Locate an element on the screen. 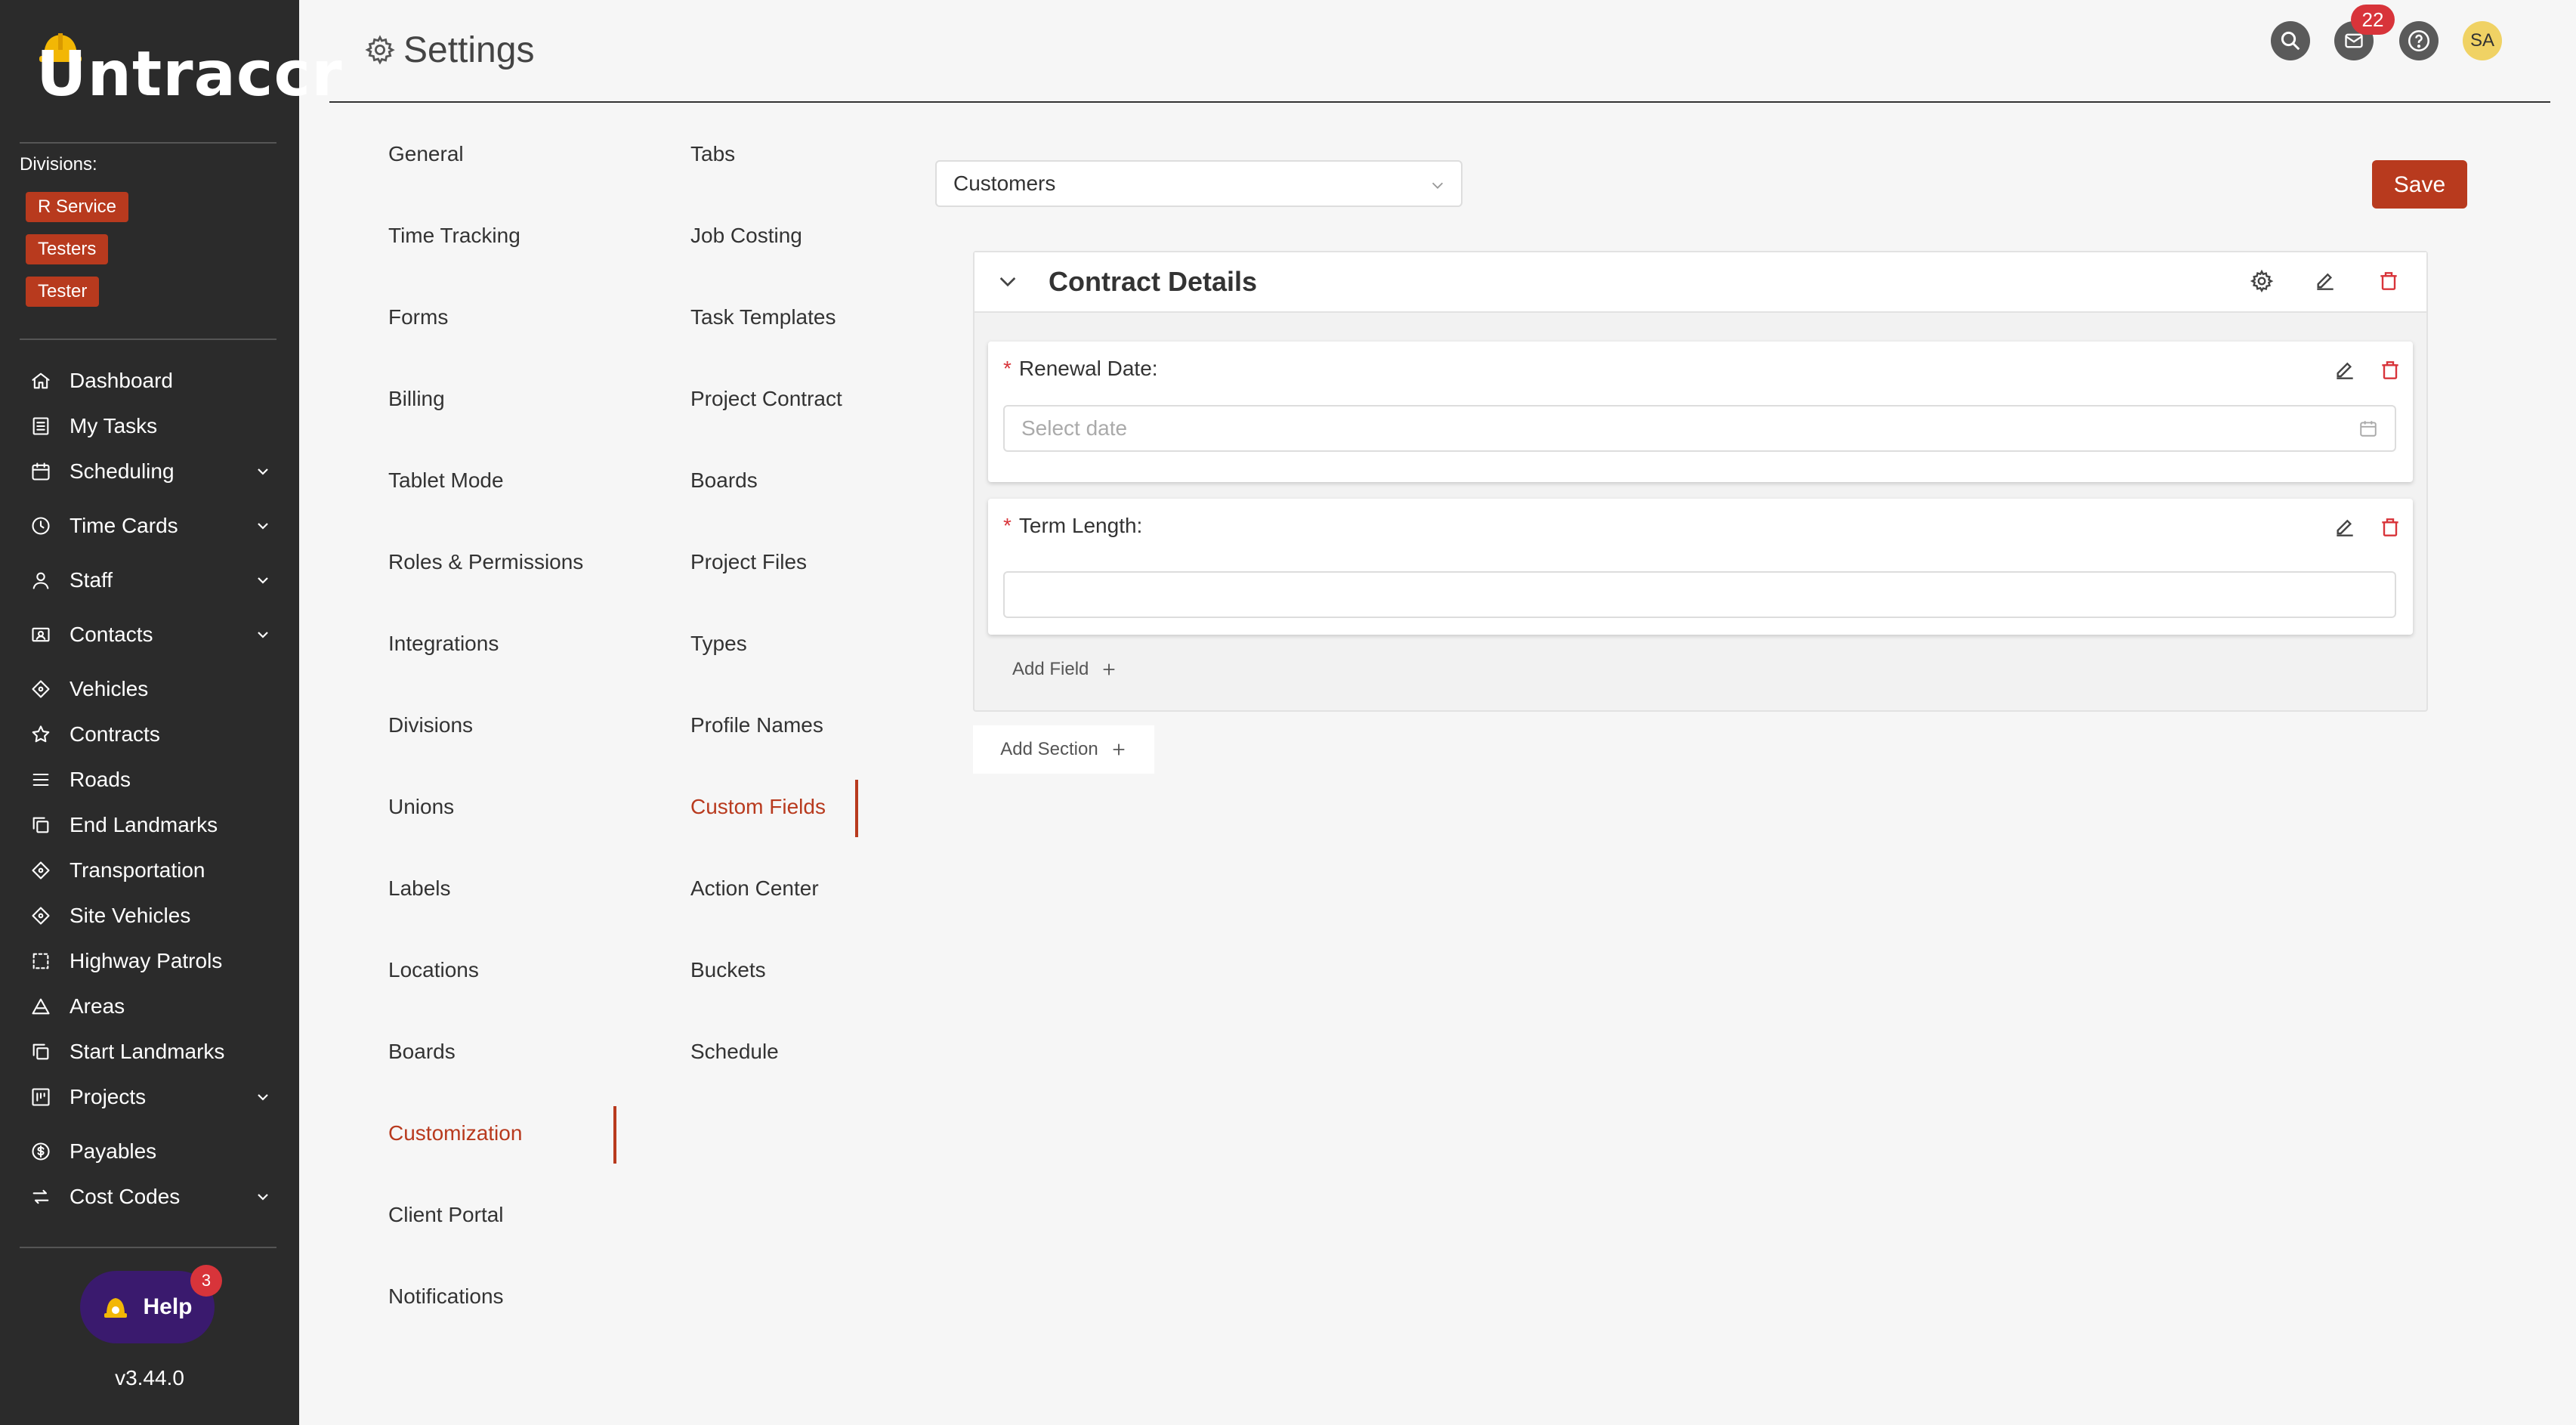 The height and width of the screenshot is (1425, 2576). diamond-icon is located at coordinates (41, 870).